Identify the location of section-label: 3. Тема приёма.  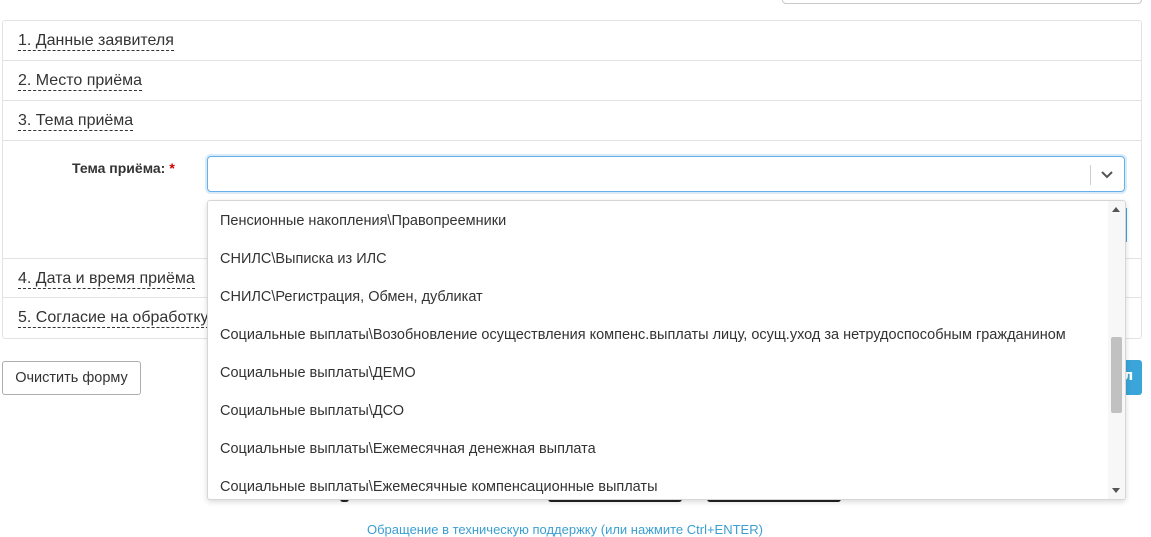
(76, 121).